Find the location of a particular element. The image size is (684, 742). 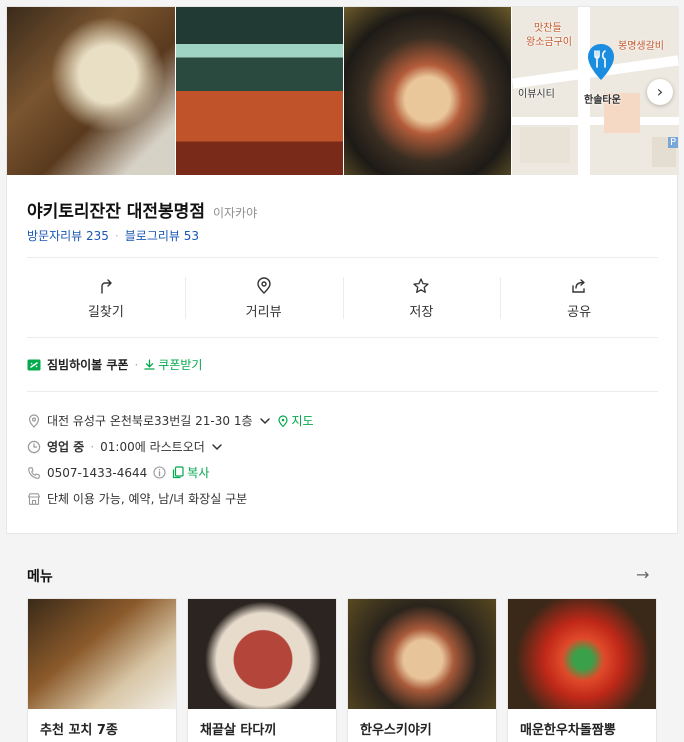

coupon-row: 짐빔하이볼 쿠폰 · 쿠폰받기 is located at coordinates (114, 364).